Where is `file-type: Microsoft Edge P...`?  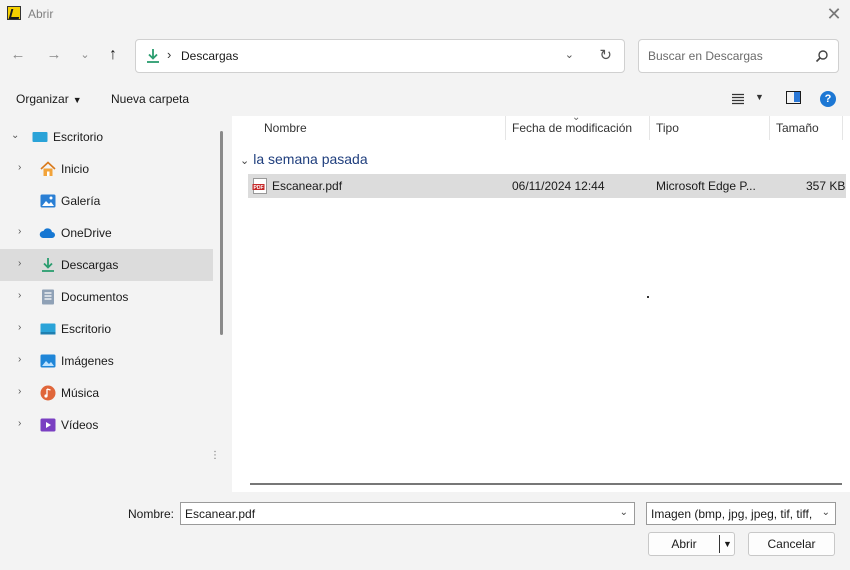
file-type: Microsoft Edge P... is located at coordinates (706, 186).